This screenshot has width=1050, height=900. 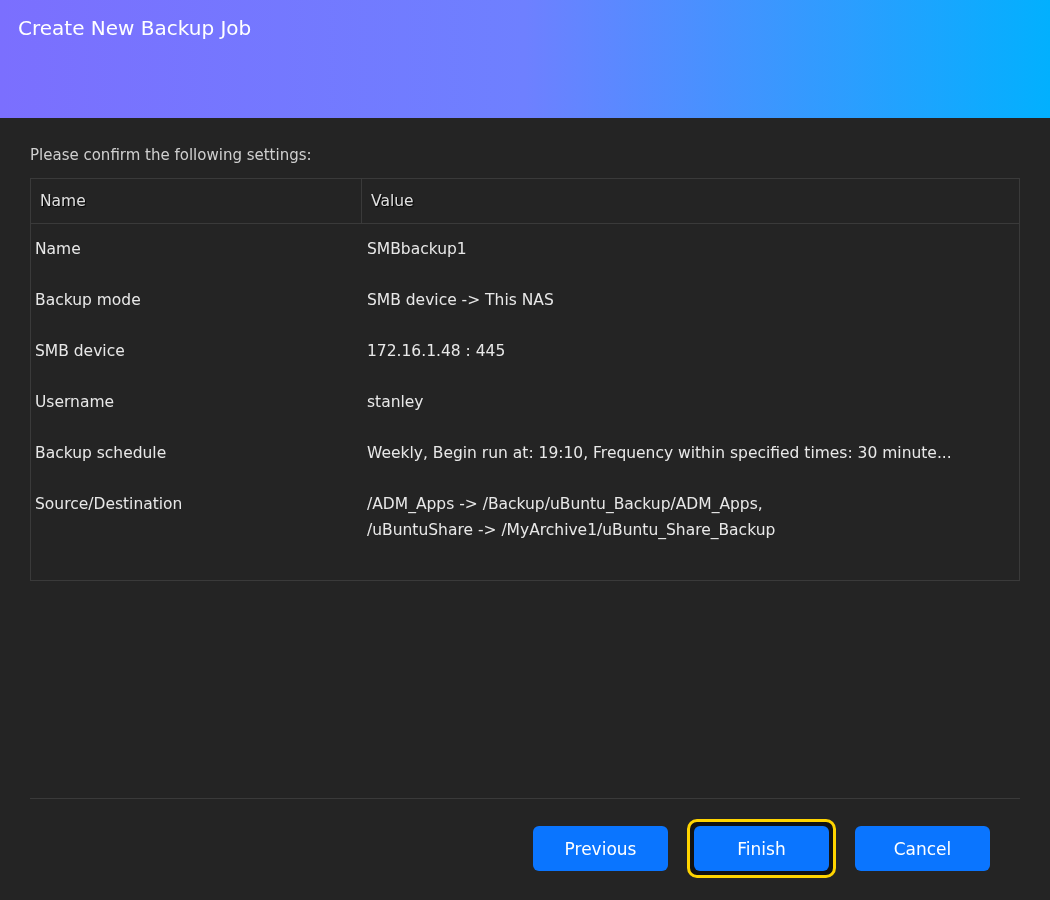 I want to click on table-cell-text: stanley, so click(x=395, y=402).